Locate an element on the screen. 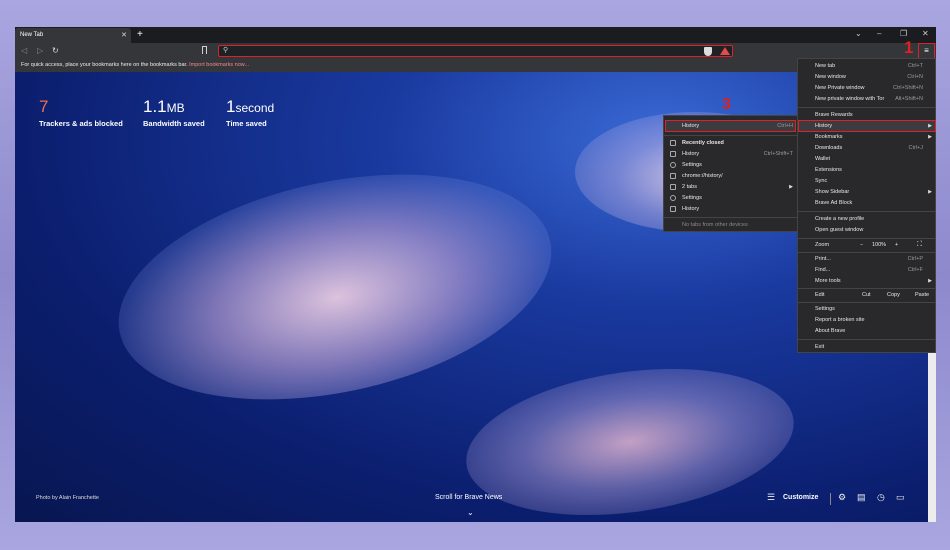 The height and width of the screenshot is (550, 950). menu-brave-ad-block: Brave Ad Block is located at coordinates (833, 203).